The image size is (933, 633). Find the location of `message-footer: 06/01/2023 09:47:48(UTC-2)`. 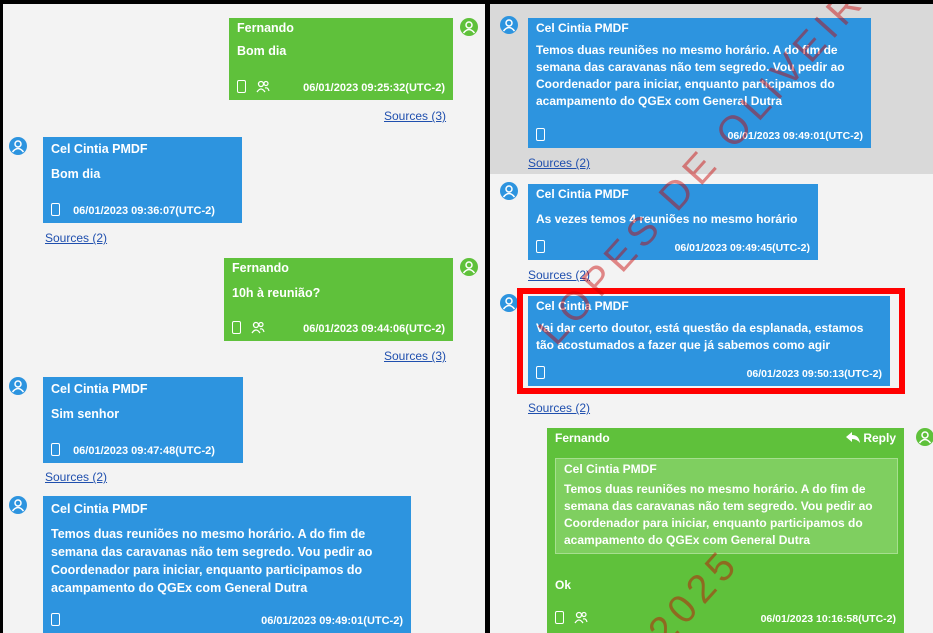

message-footer: 06/01/2023 09:47:48(UTC-2) is located at coordinates (143, 451).